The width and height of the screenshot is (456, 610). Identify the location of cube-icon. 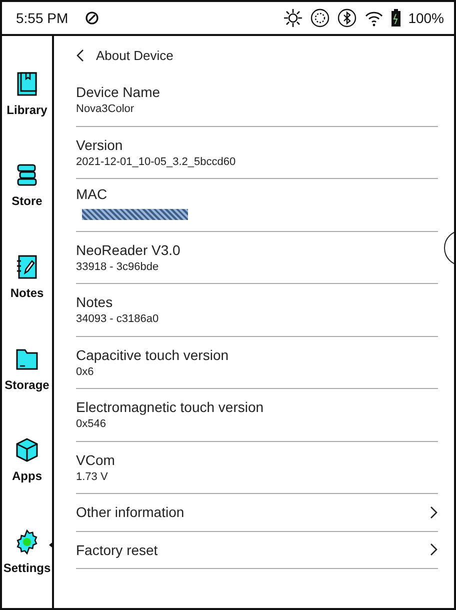
(27, 450).